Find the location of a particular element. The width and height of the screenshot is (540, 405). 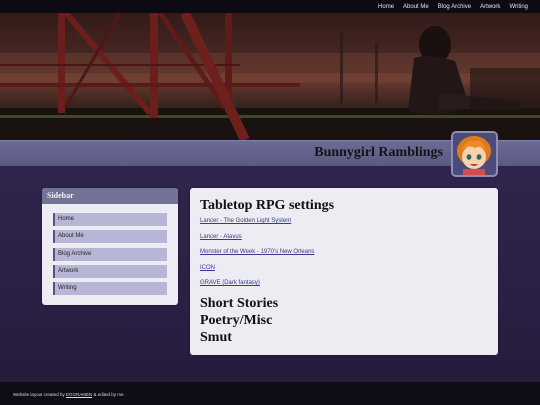

topnav-writing-link: Writing is located at coordinates (518, 7).